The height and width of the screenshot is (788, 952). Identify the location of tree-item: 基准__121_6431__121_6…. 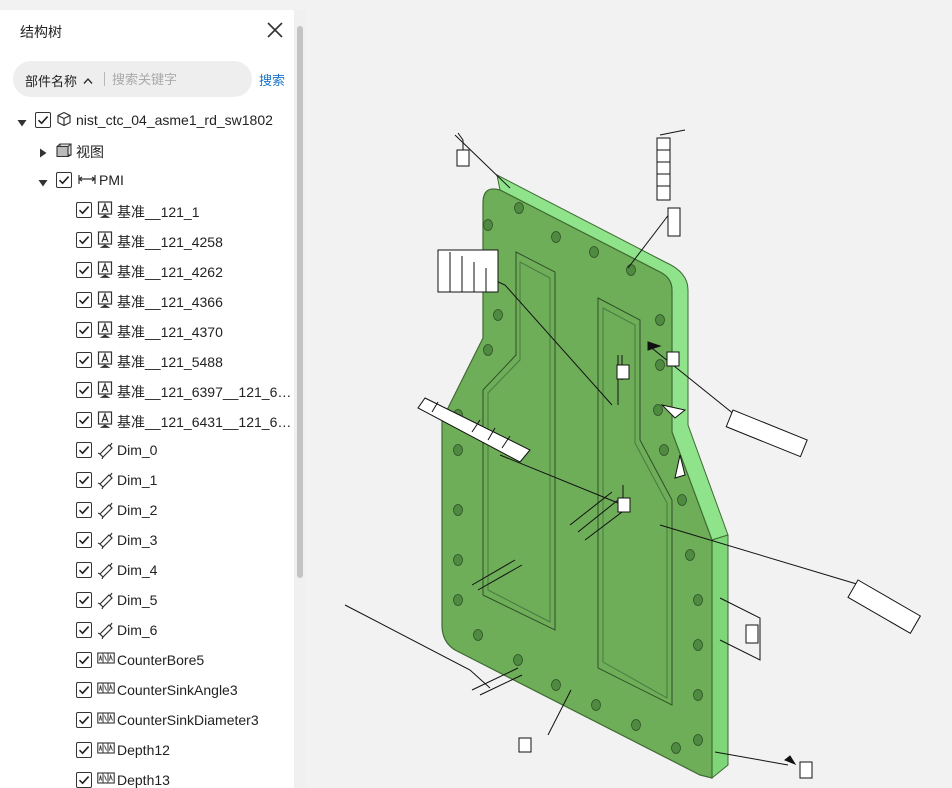
(147, 420).